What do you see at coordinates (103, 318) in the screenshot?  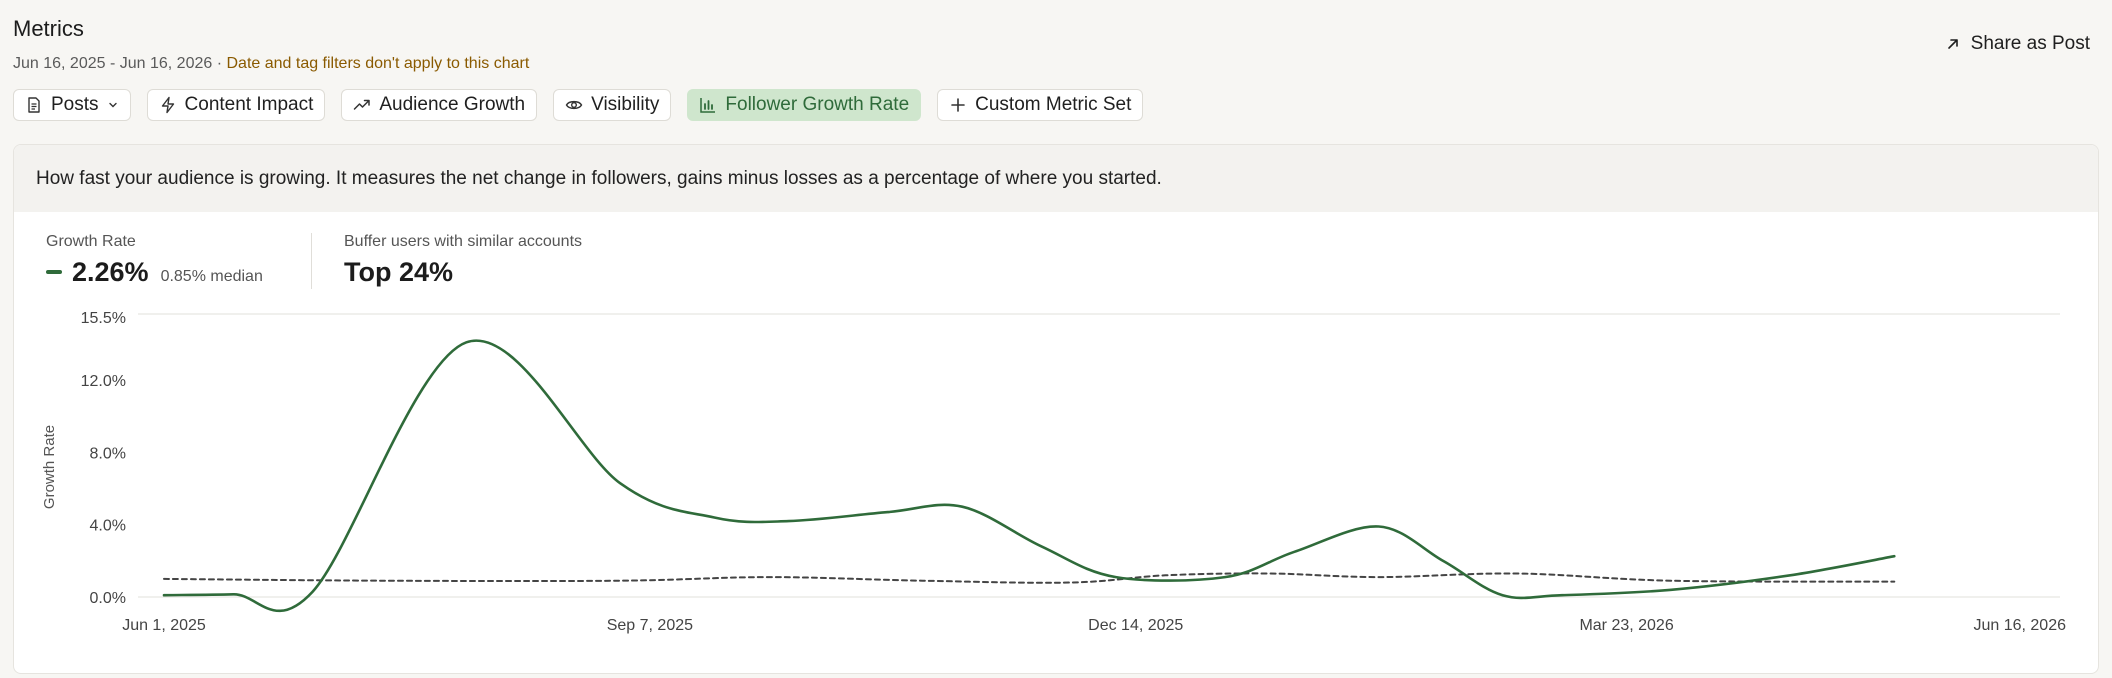 I see `y-tick-label: 15.5%` at bounding box center [103, 318].